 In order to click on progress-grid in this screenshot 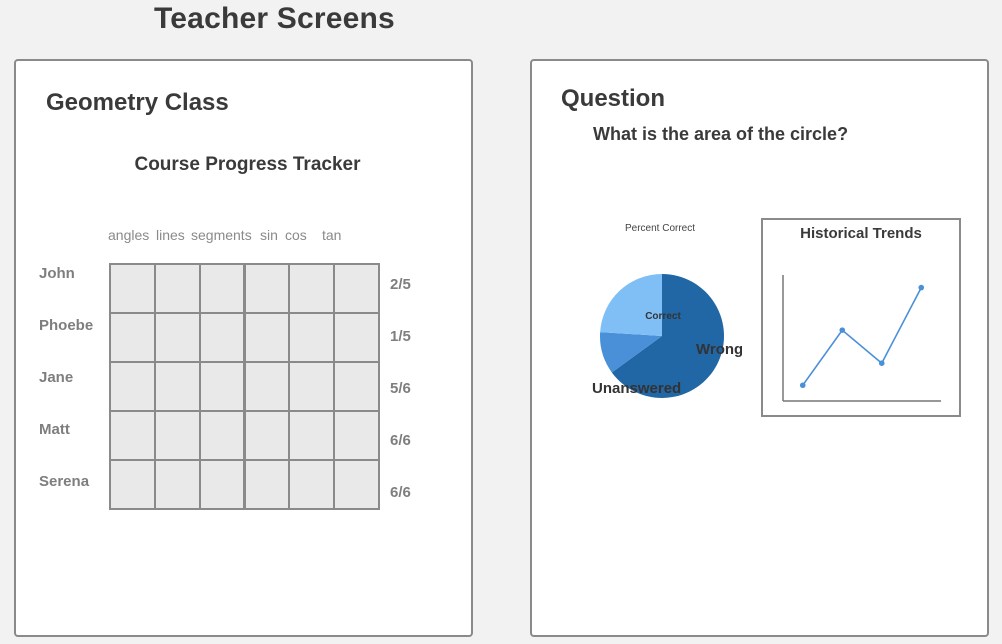, I will do `click(244, 386)`.